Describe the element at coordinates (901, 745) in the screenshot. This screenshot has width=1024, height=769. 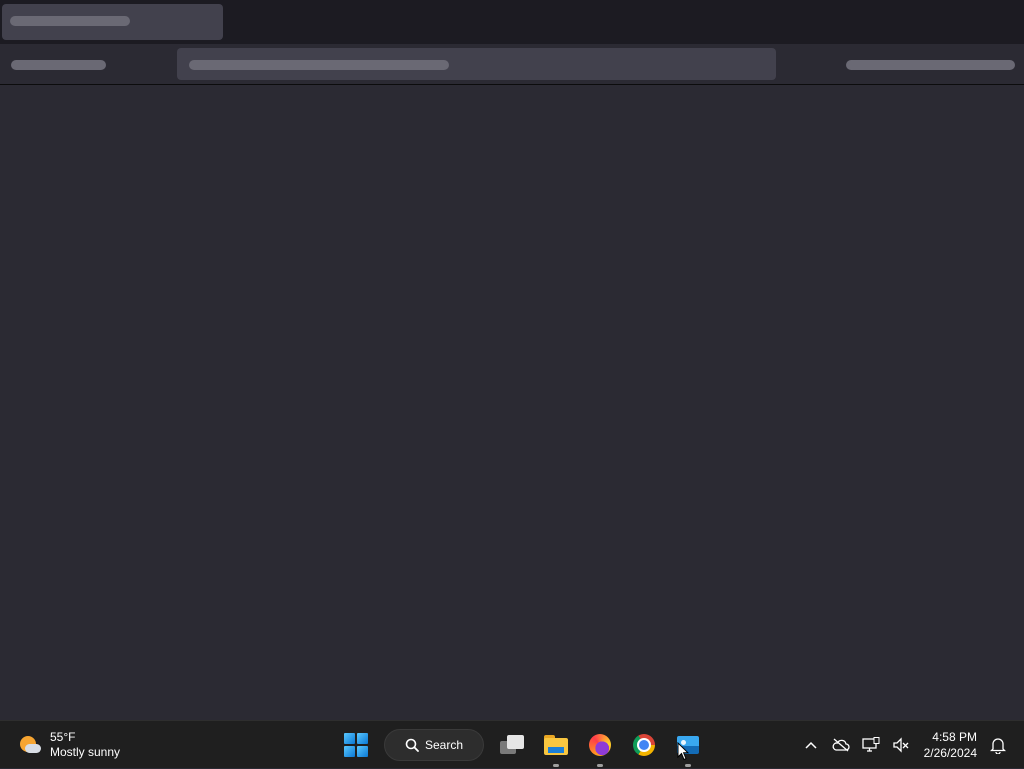
I see `volume-muted-icon` at that location.